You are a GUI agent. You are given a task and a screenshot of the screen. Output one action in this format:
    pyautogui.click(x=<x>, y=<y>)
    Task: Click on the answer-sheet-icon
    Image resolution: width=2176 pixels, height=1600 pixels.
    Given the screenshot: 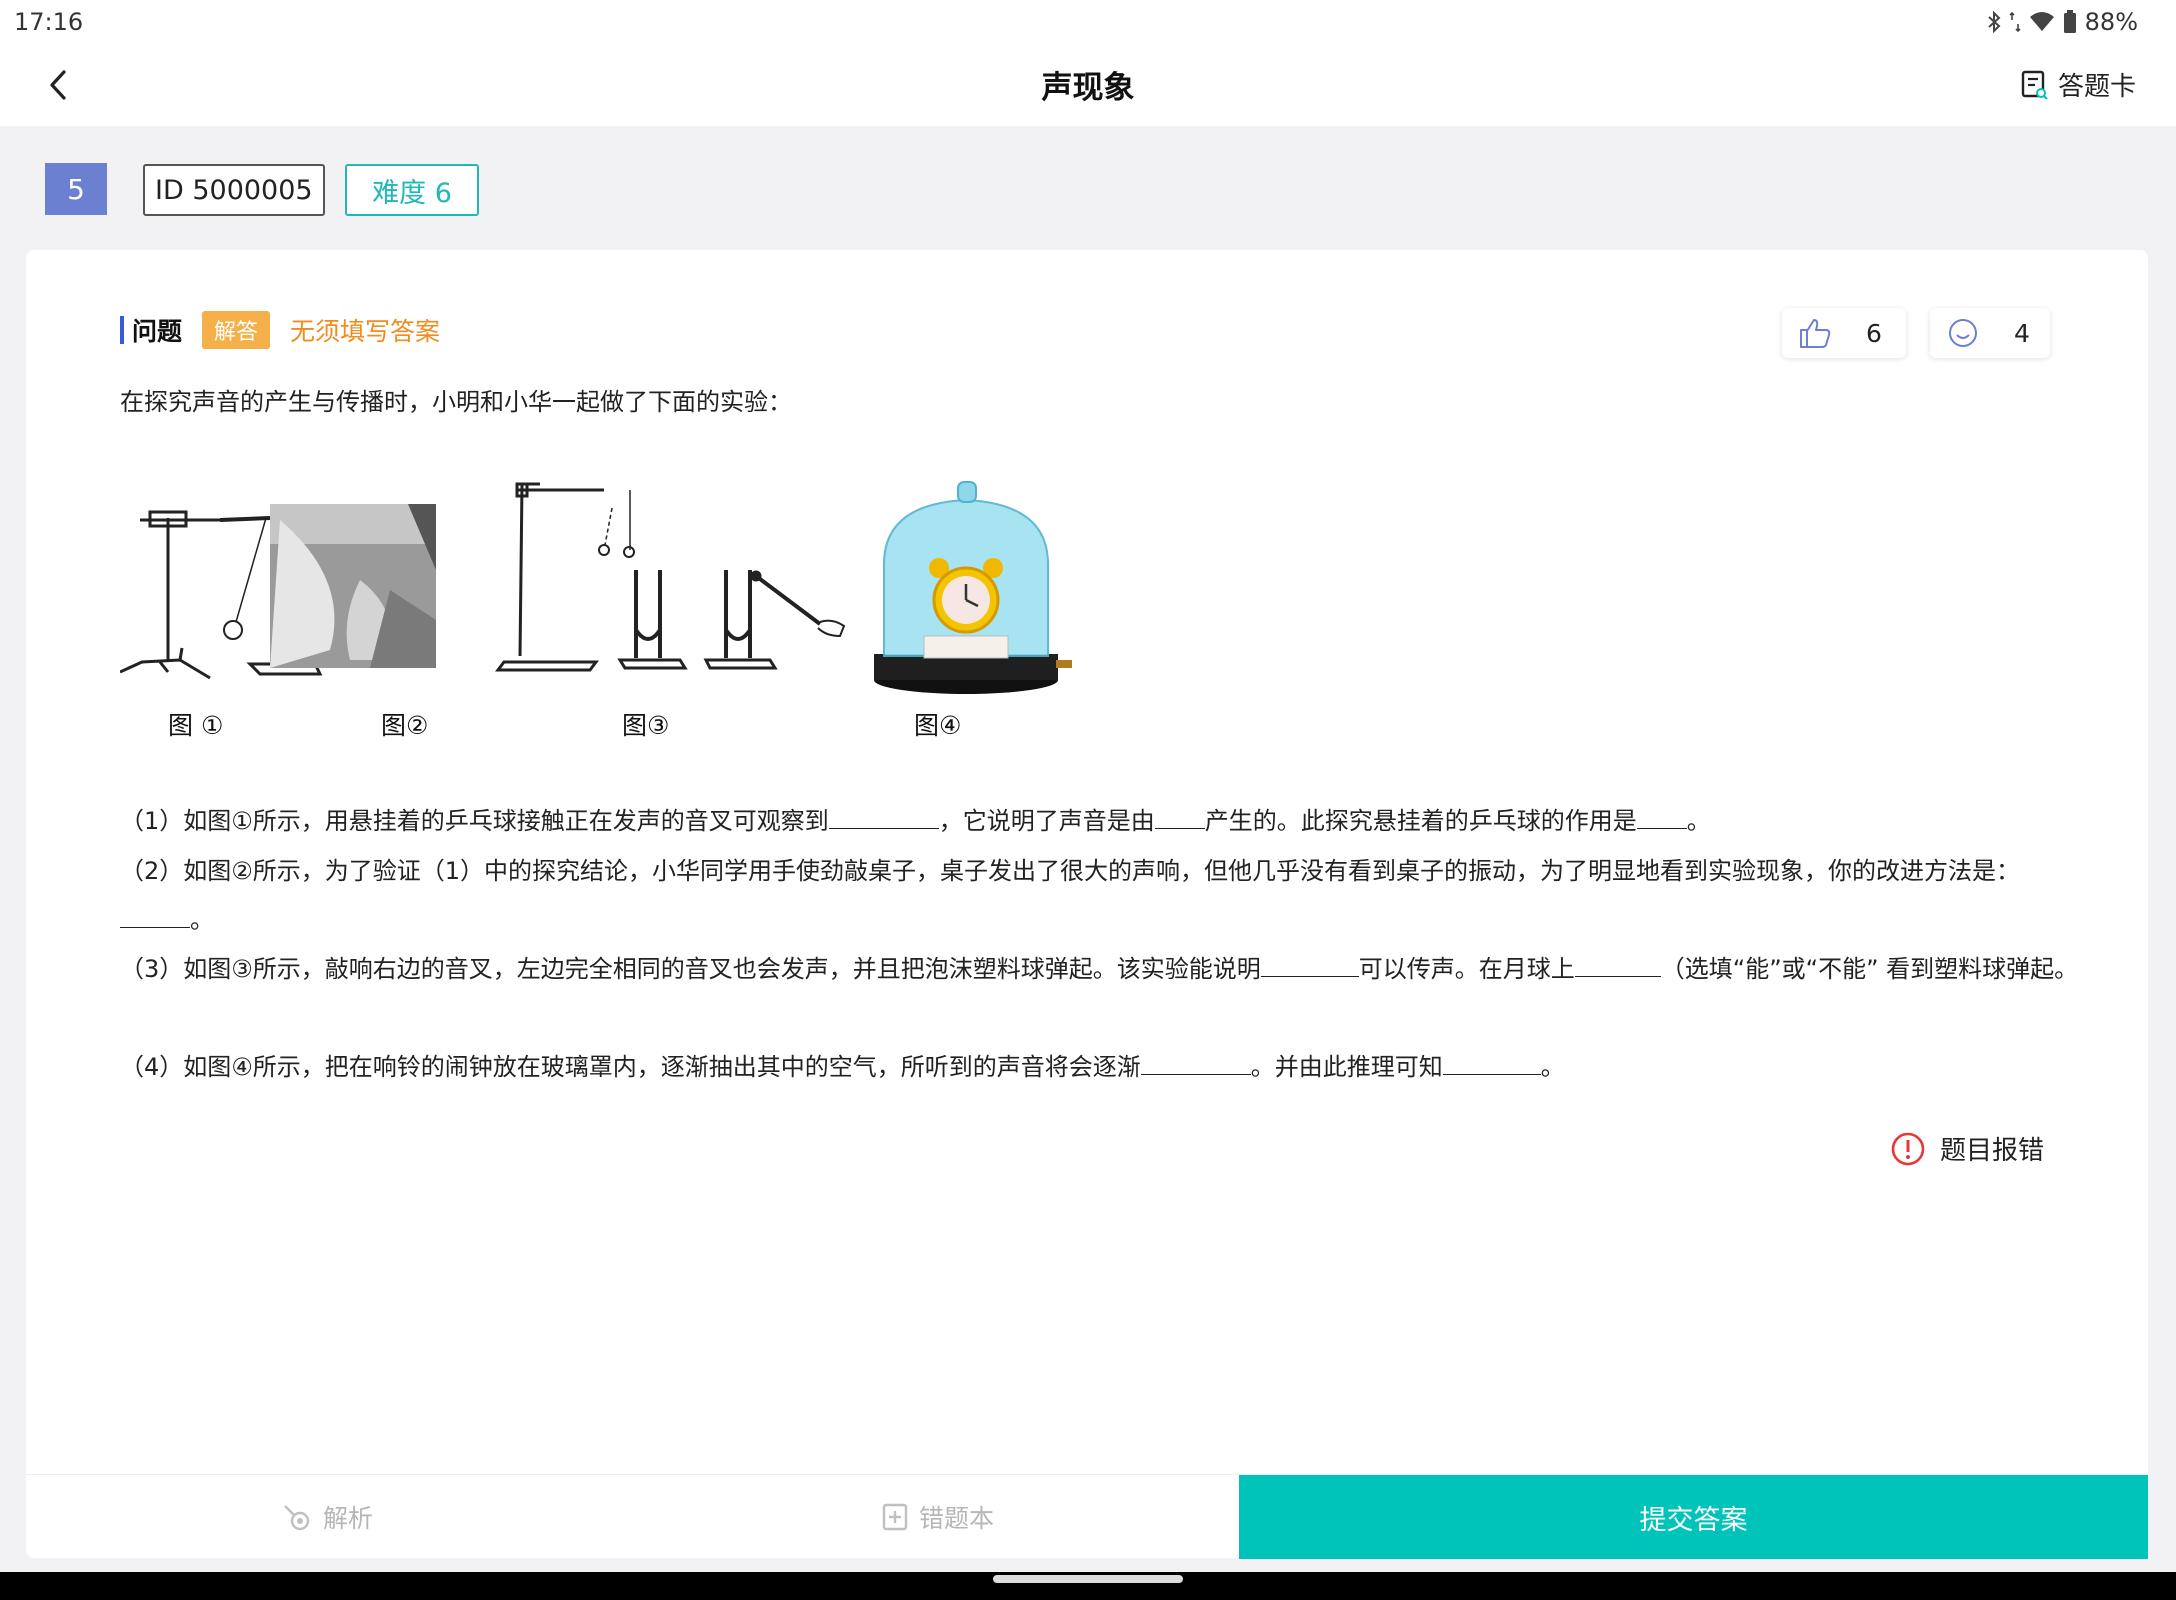 What is the action you would take?
    pyautogui.click(x=2034, y=85)
    